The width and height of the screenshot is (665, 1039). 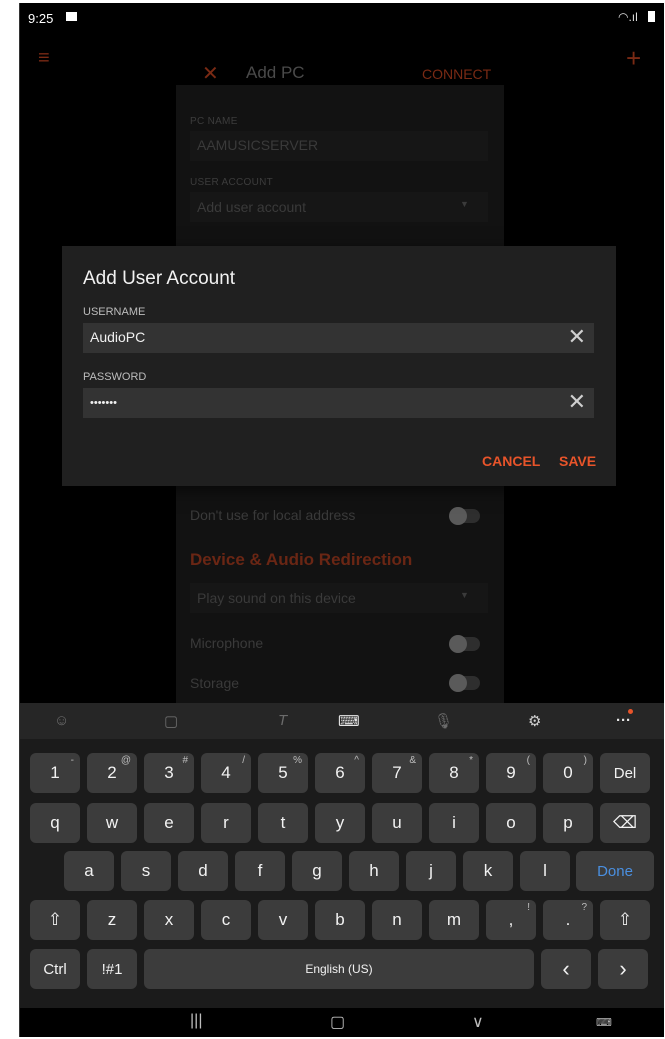 What do you see at coordinates (112, 823) in the screenshot?
I see `key-w: w` at bounding box center [112, 823].